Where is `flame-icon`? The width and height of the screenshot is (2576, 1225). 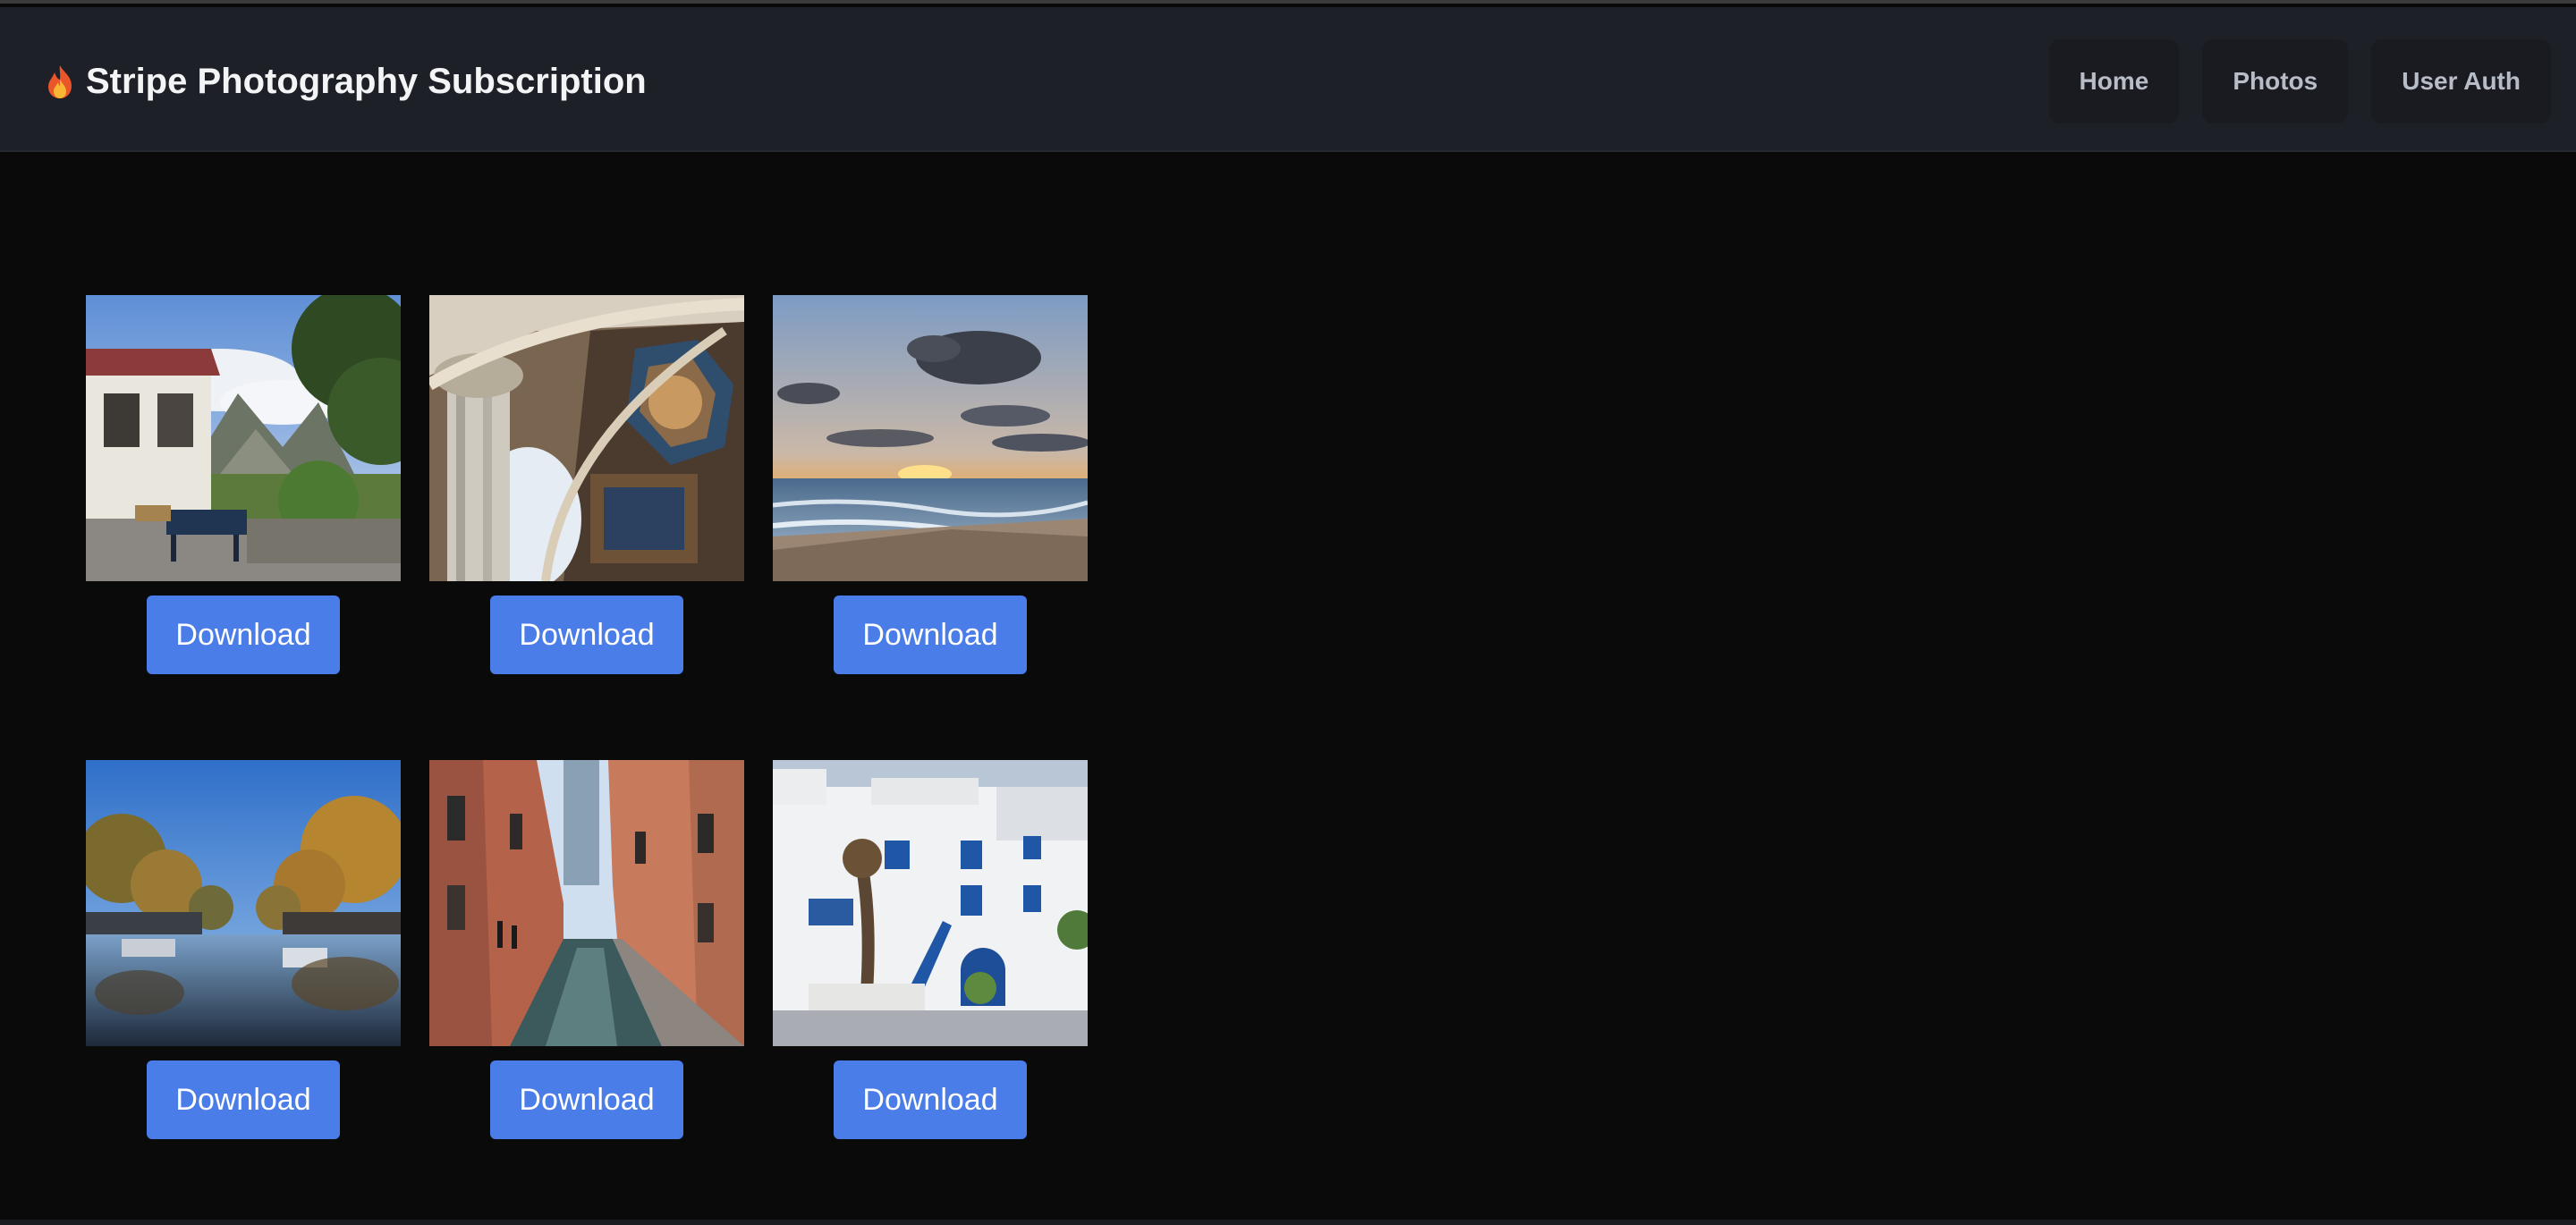
flame-icon is located at coordinates (60, 81).